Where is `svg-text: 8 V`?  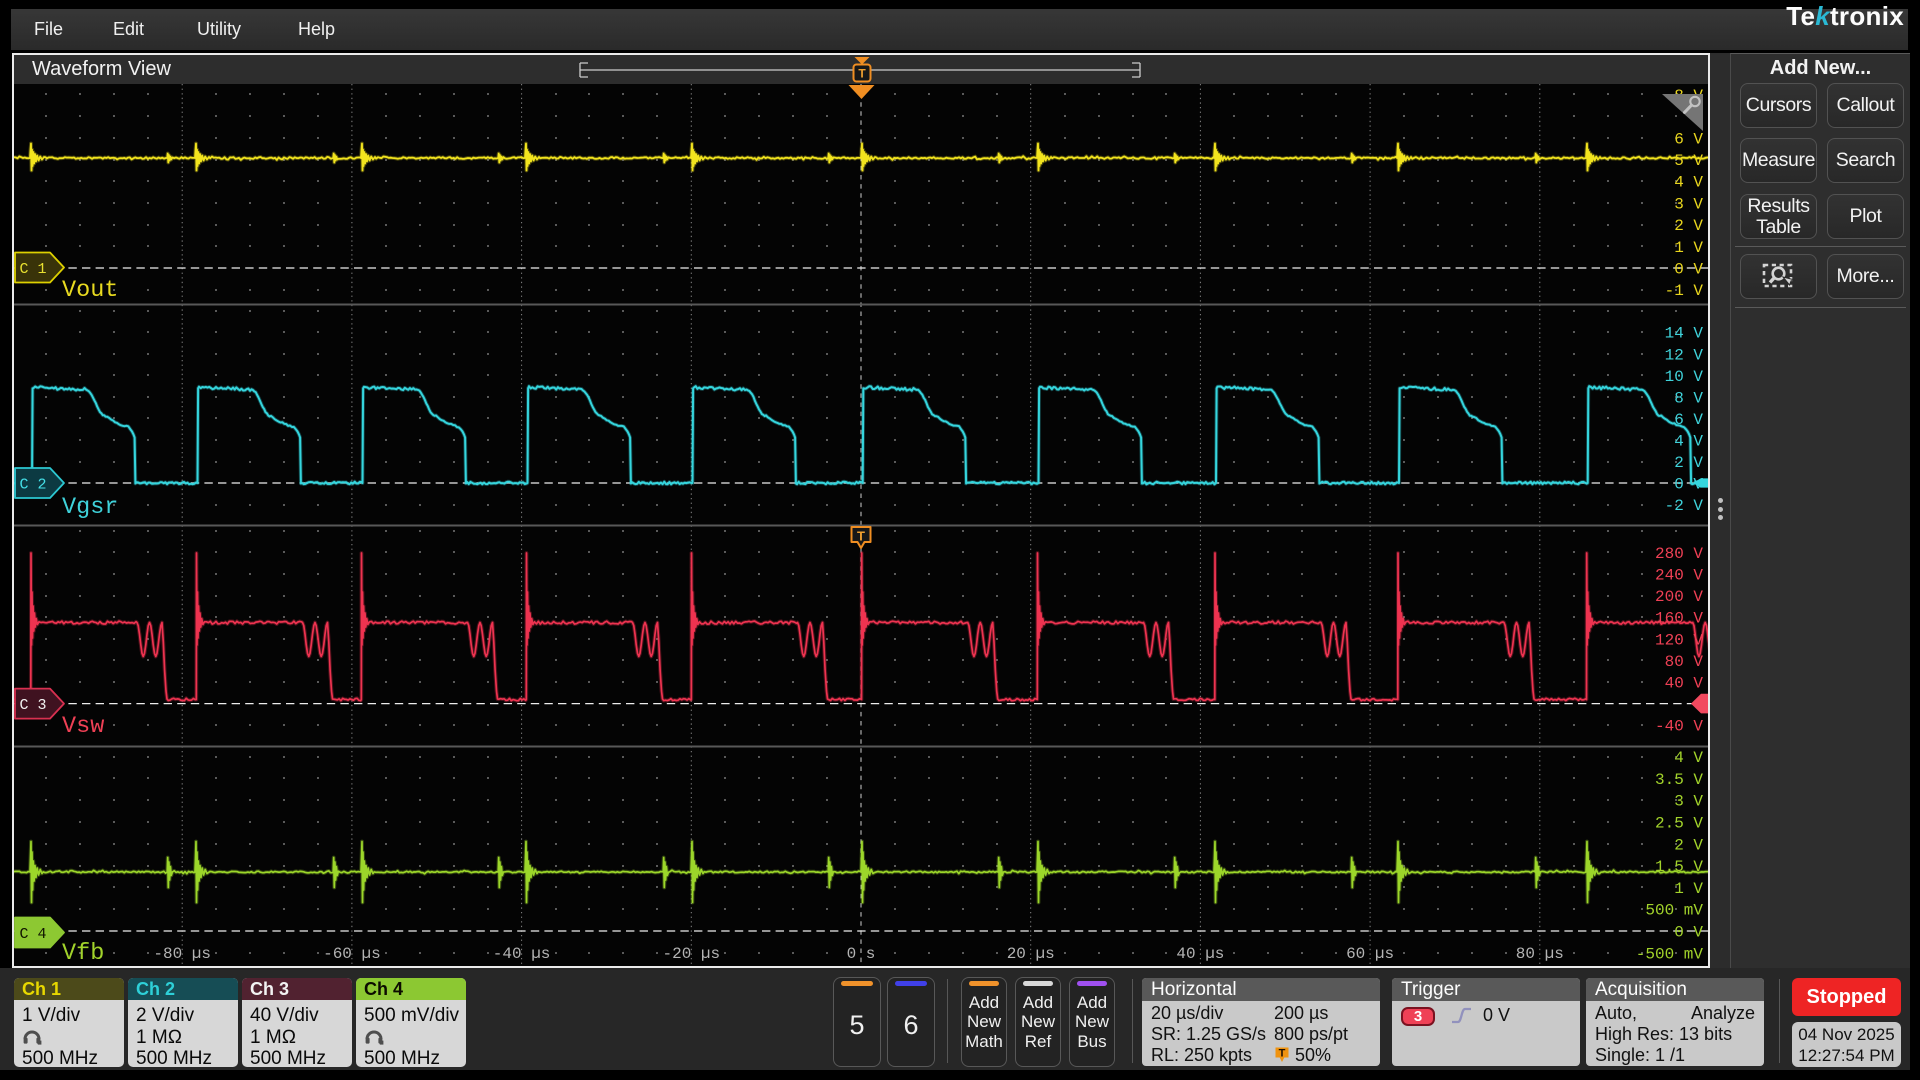
svg-text: 8 V is located at coordinates (1688, 398).